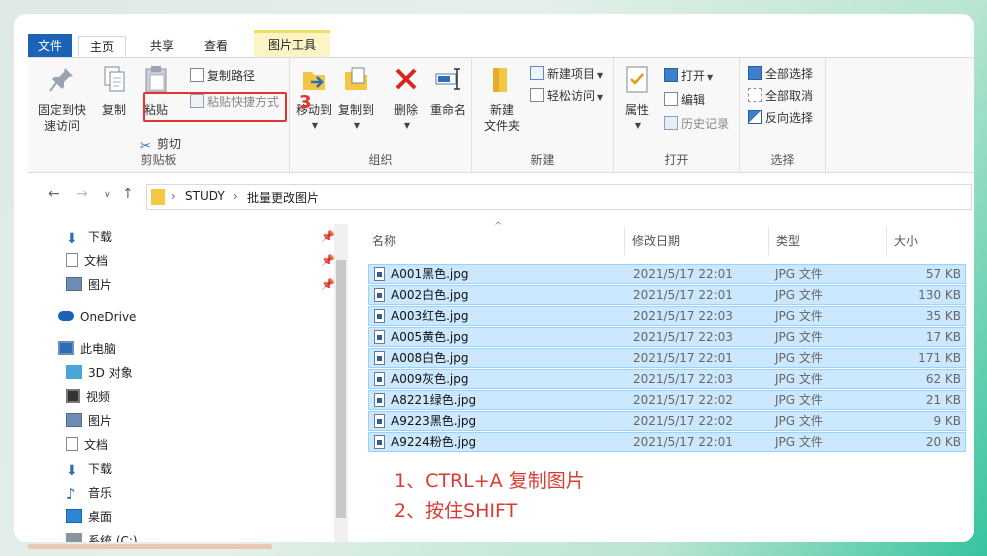 The image size is (987, 556). What do you see at coordinates (780, 74) in the screenshot?
I see `select-all-button: 全部选择` at bounding box center [780, 74].